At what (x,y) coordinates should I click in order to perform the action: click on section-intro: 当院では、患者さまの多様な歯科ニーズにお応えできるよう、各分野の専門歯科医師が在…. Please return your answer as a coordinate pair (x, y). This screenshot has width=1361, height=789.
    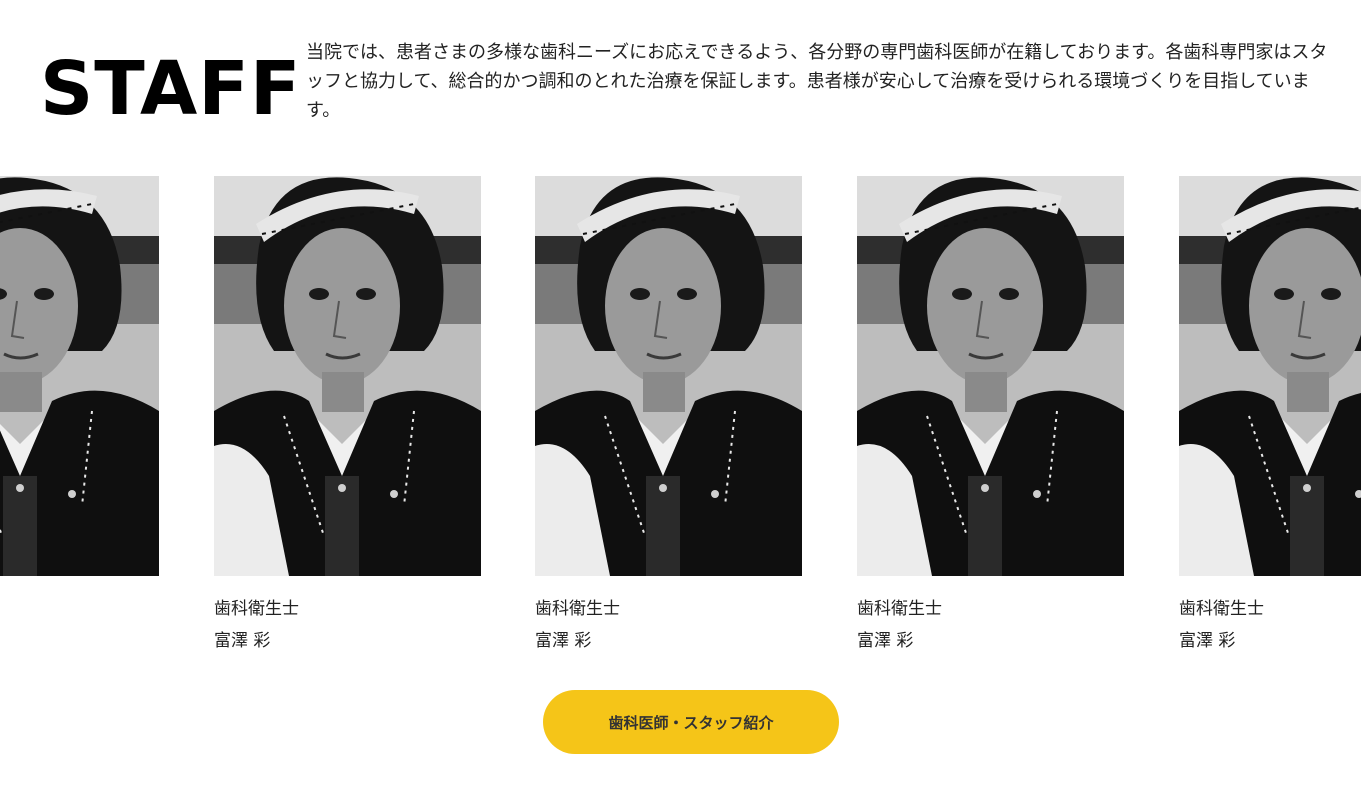
    Looking at the image, I should click on (817, 81).